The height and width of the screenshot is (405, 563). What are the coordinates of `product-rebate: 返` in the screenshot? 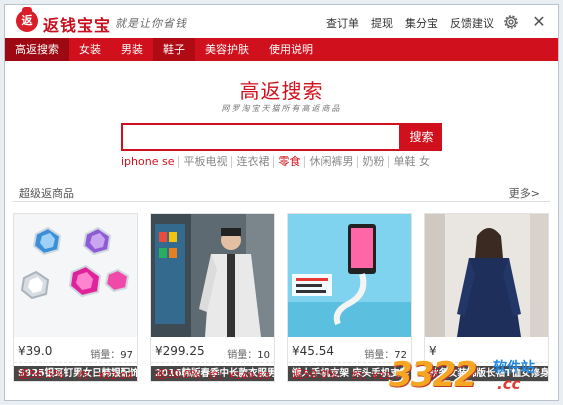 It's located at (486, 371).